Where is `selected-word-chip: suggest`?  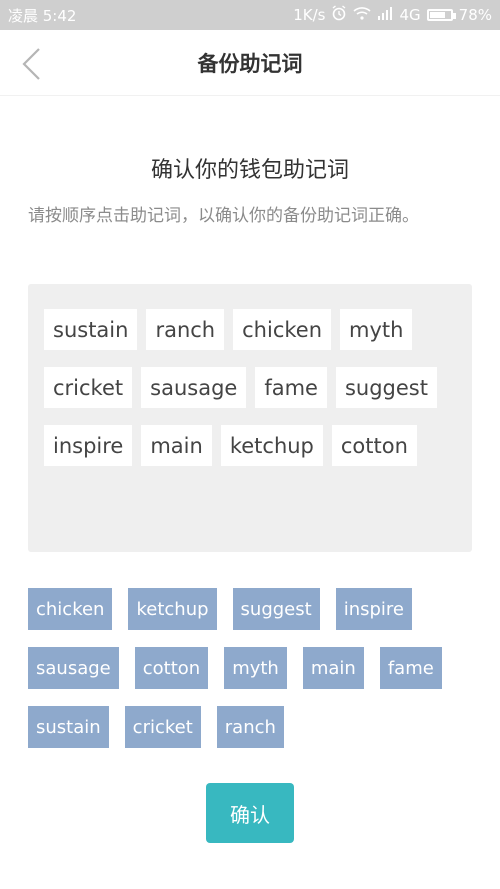 selected-word-chip: suggest is located at coordinates (386, 387).